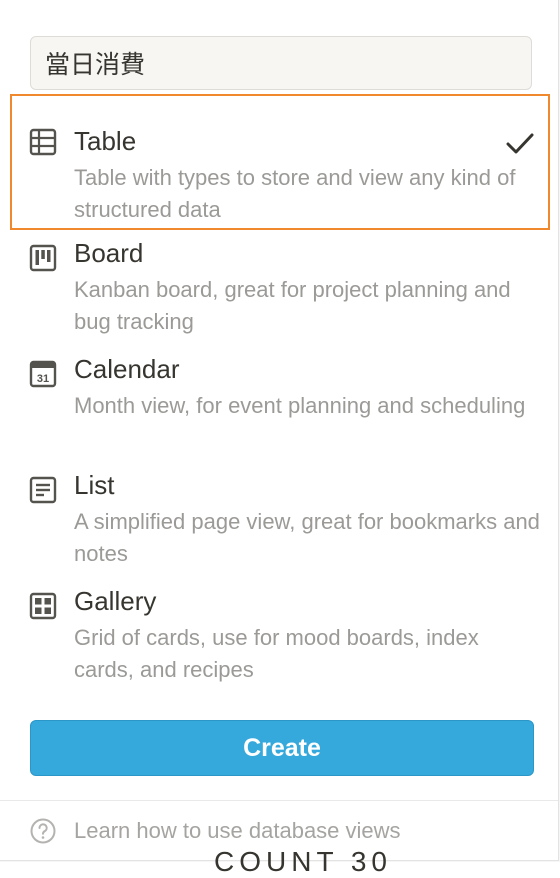  I want to click on help-link: Learn how to use database views, so click(215, 831).